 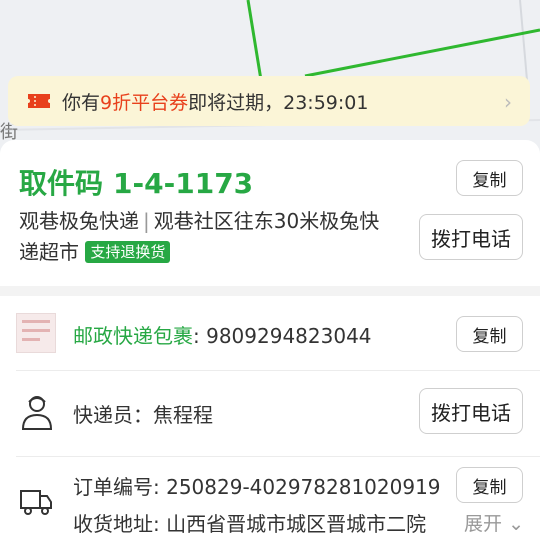 I want to click on package-row: 邮政快递包裹: 9809294823044 复制, so click(x=270, y=333).